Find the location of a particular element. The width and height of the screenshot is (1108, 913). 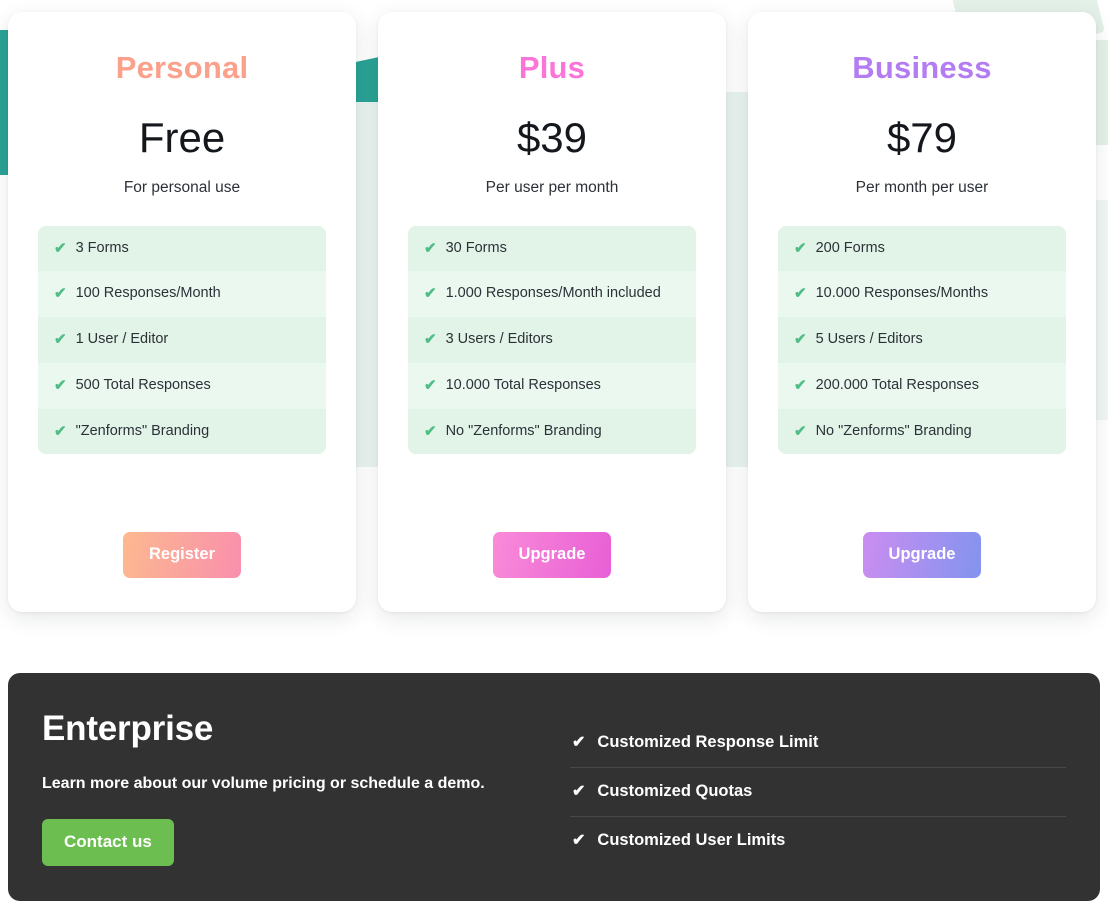

plan-price: $79 is located at coordinates (922, 137).